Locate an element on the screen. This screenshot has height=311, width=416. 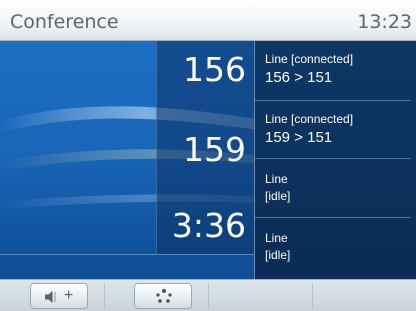
line-item: Line [connected] 159 > 151 is located at coordinates (333, 130).